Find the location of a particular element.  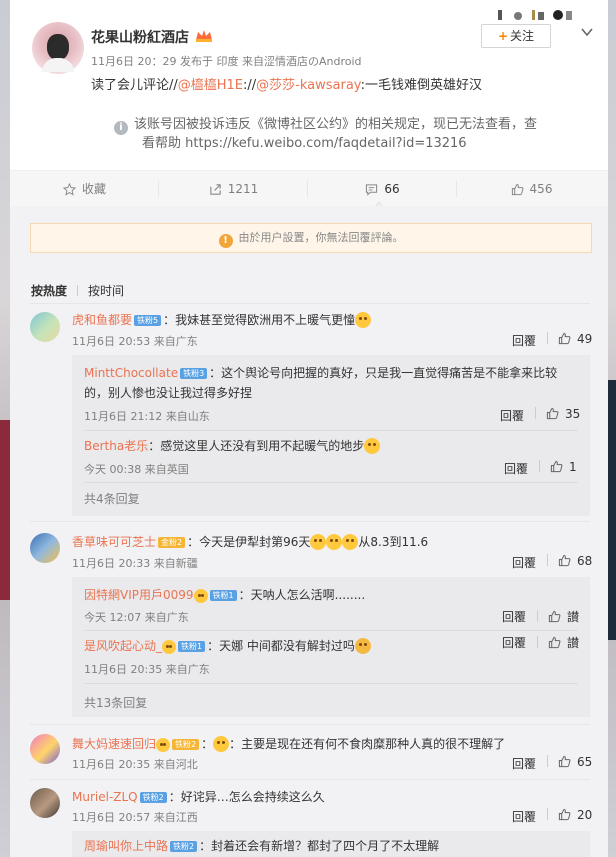

heart-emoji-icon is located at coordinates (200, 596).